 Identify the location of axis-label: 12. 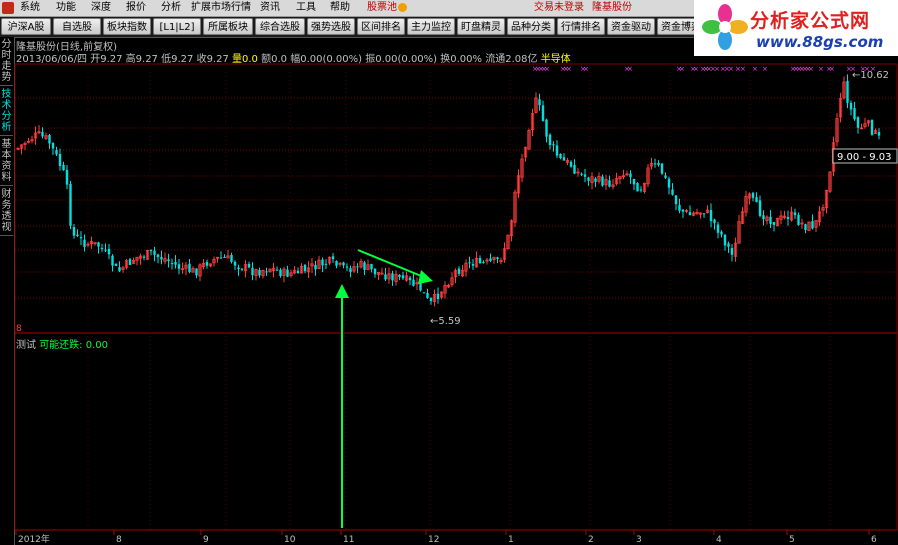
(433, 540).